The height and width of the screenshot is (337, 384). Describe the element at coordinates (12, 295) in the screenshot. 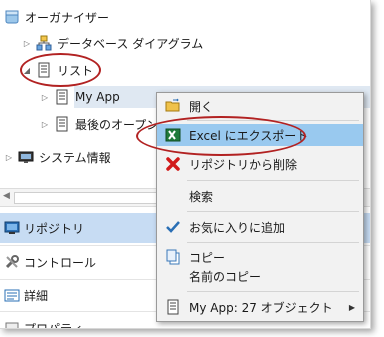

I see `detail-icon` at that location.